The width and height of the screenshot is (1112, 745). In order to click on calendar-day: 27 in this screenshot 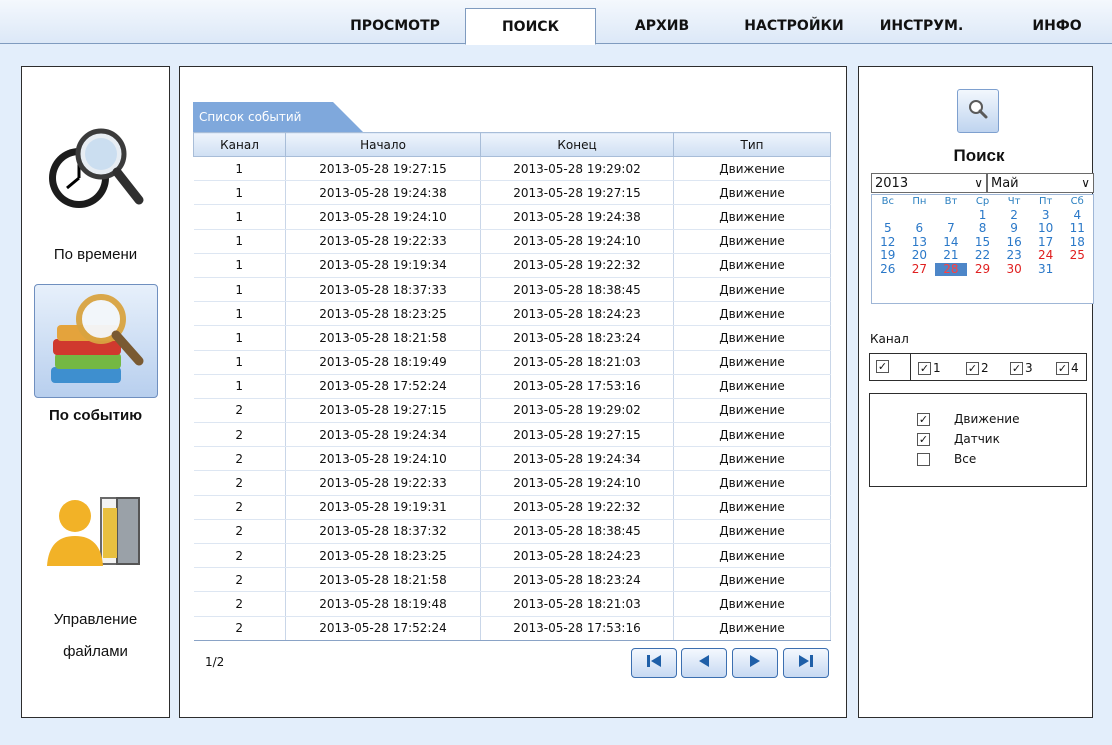, I will do `click(920, 269)`.